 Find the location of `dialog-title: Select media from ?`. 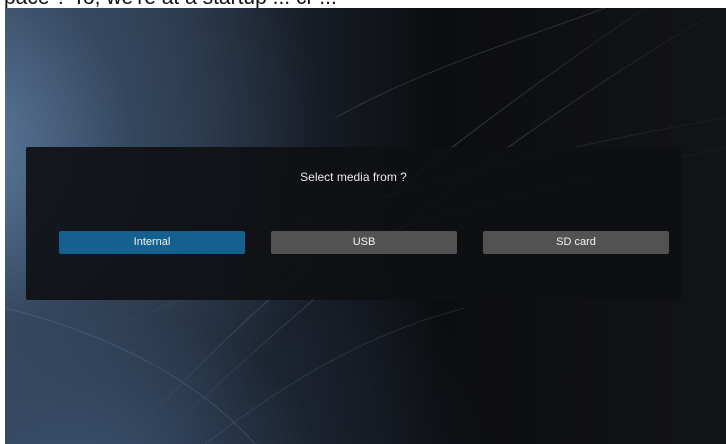

dialog-title: Select media from ? is located at coordinates (353, 177).